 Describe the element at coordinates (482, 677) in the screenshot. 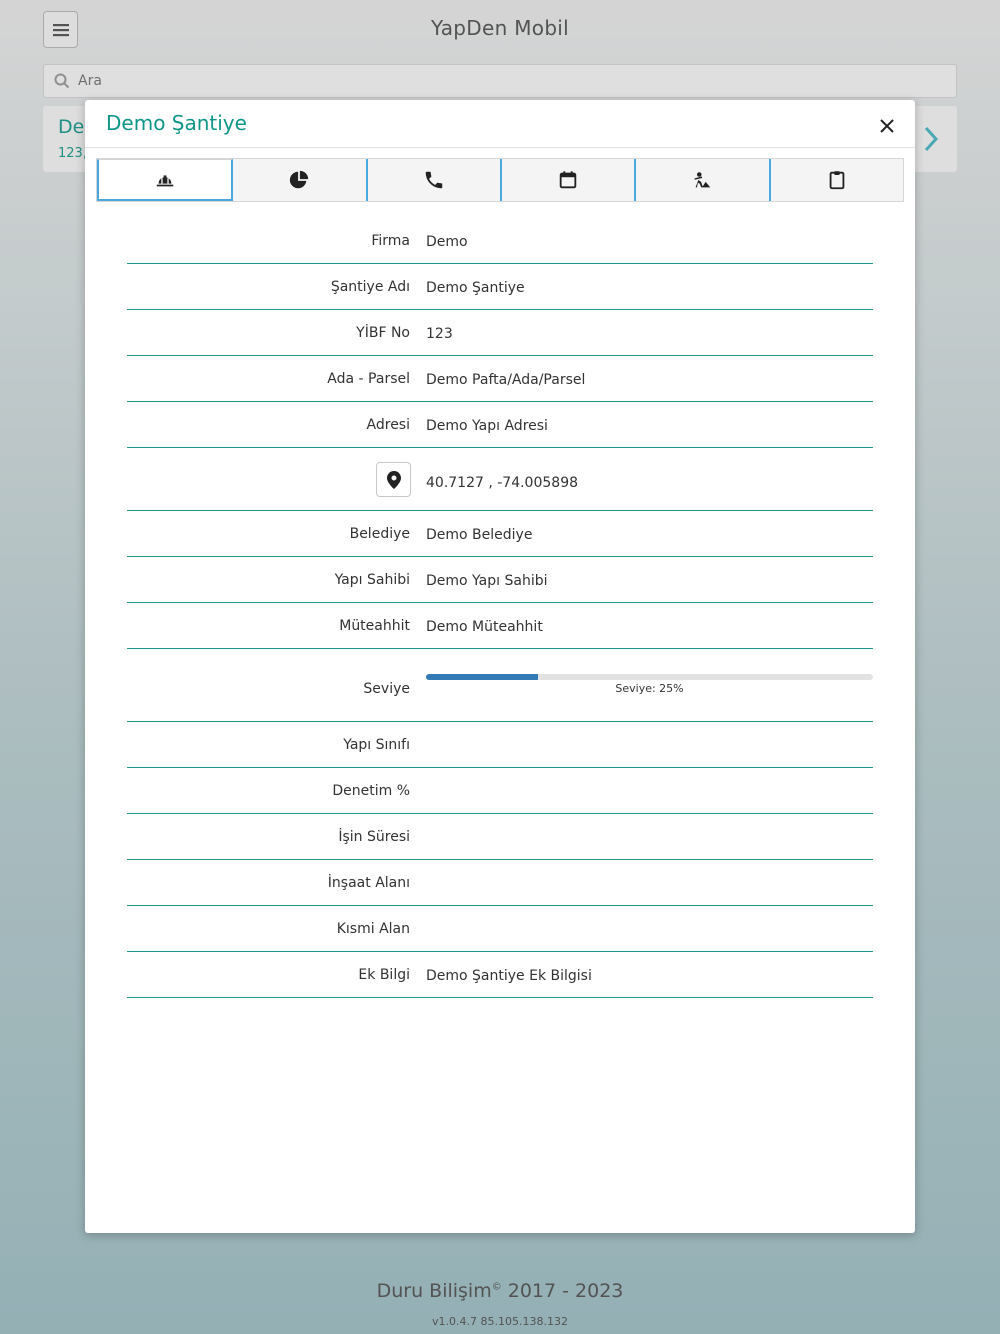

I see `progress-fill` at that location.